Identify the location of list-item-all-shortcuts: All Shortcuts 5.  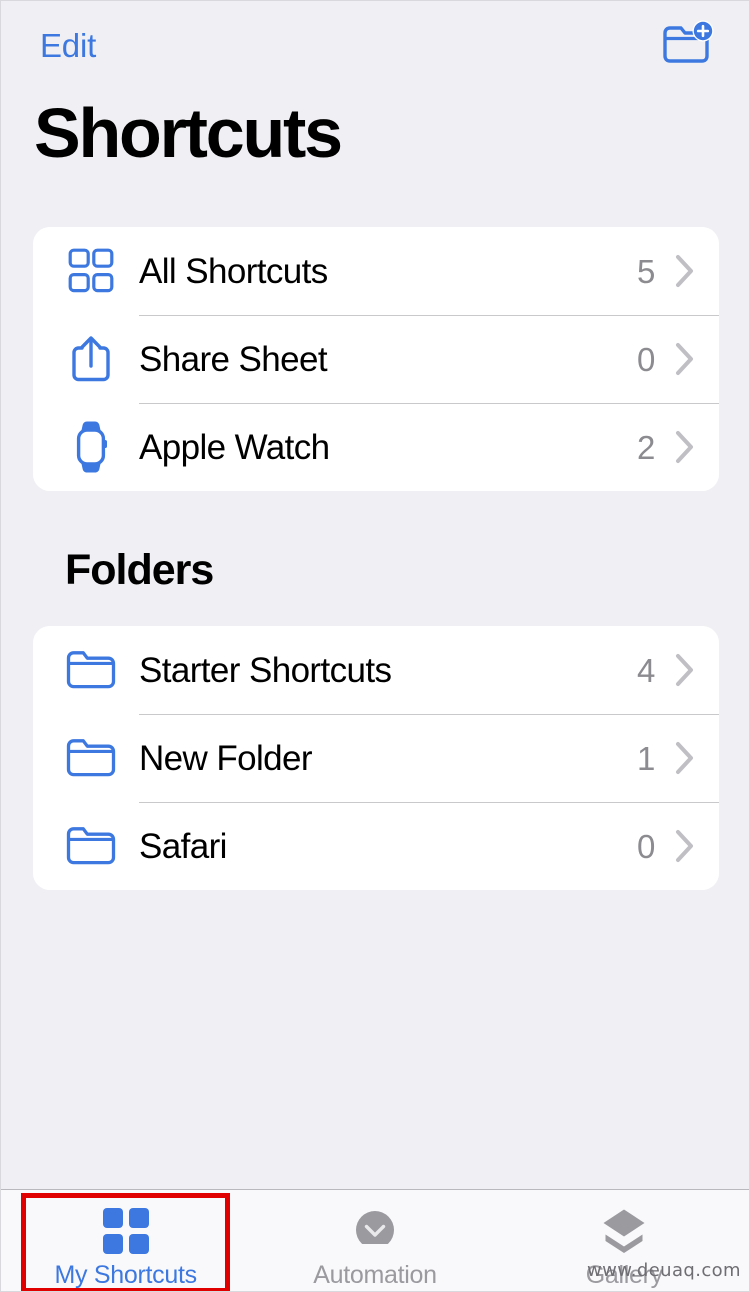
(376, 271).